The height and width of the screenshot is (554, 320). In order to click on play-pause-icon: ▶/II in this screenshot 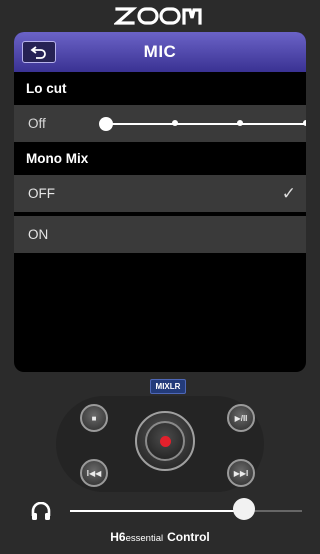, I will do `click(241, 418)`.